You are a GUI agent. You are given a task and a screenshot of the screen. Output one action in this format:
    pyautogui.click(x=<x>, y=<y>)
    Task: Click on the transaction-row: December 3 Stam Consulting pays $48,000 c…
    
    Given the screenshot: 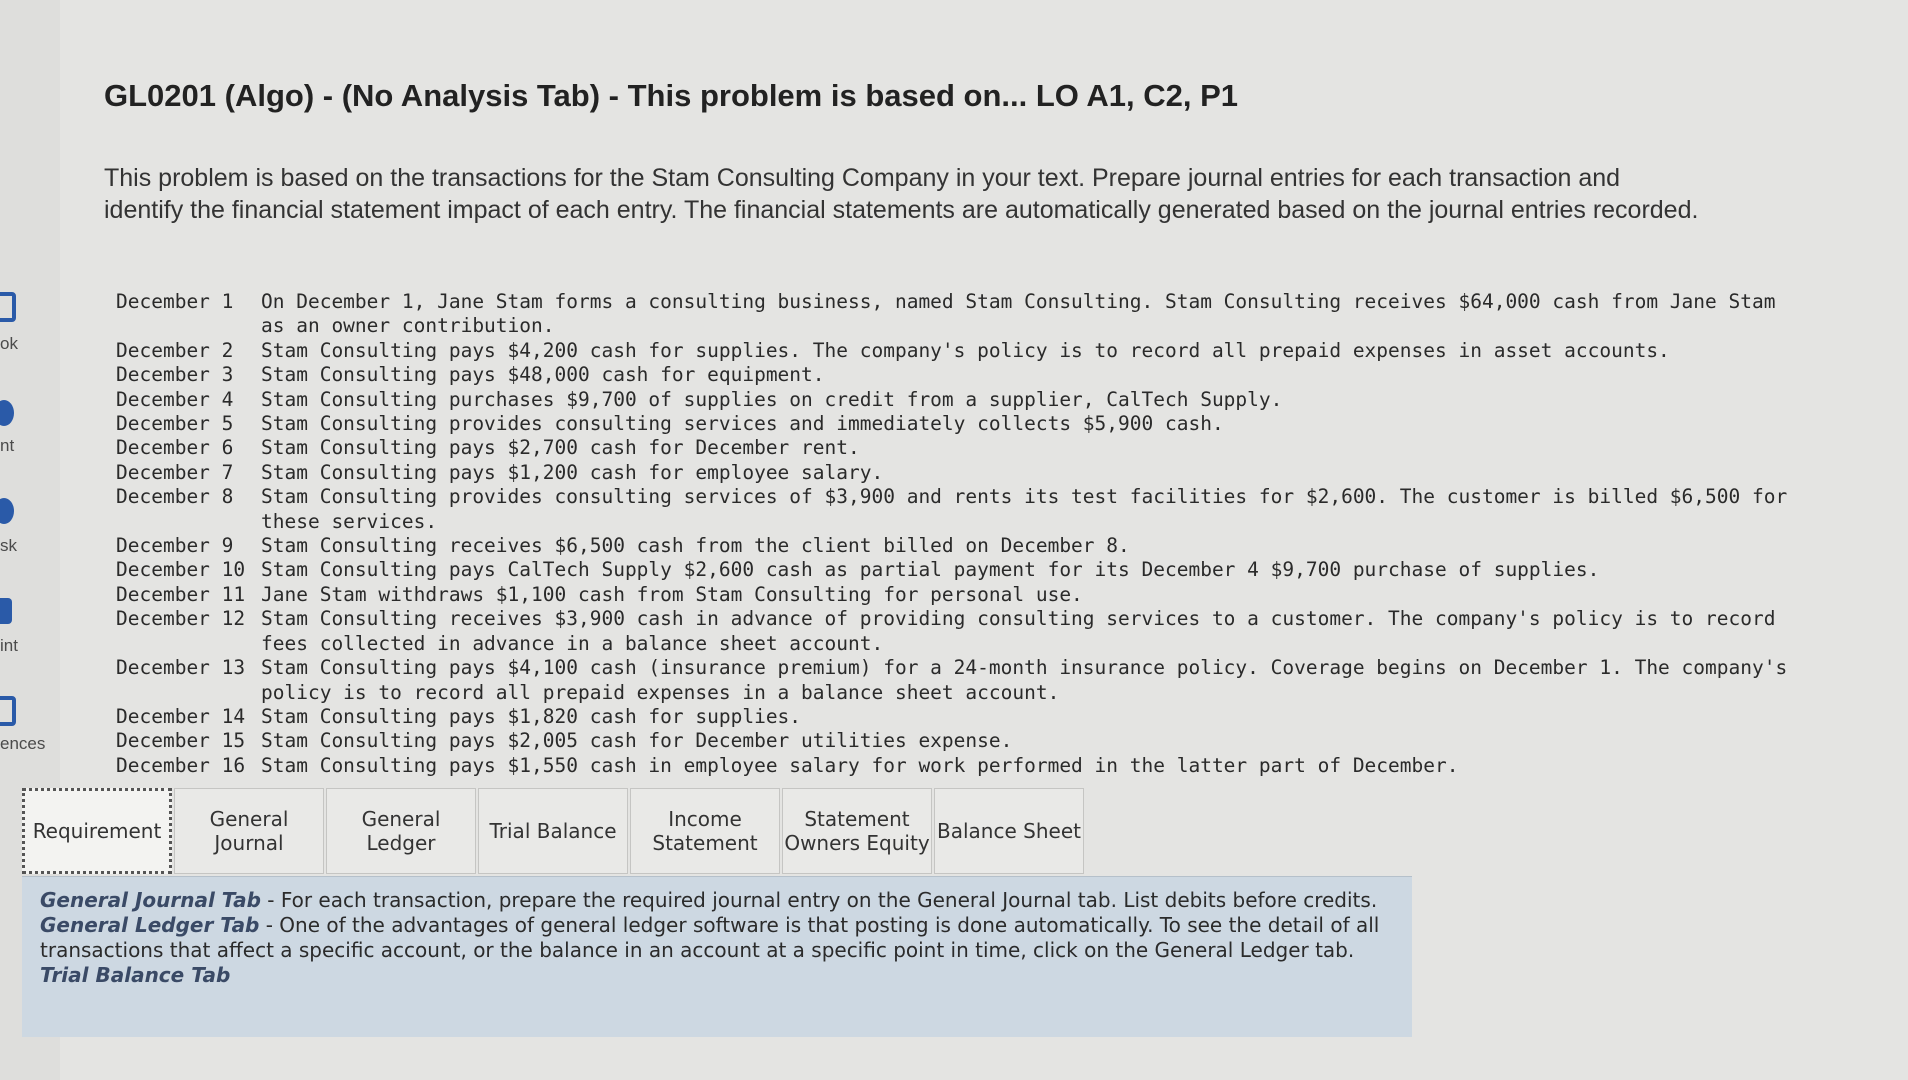 What is the action you would take?
    pyautogui.click(x=961, y=375)
    